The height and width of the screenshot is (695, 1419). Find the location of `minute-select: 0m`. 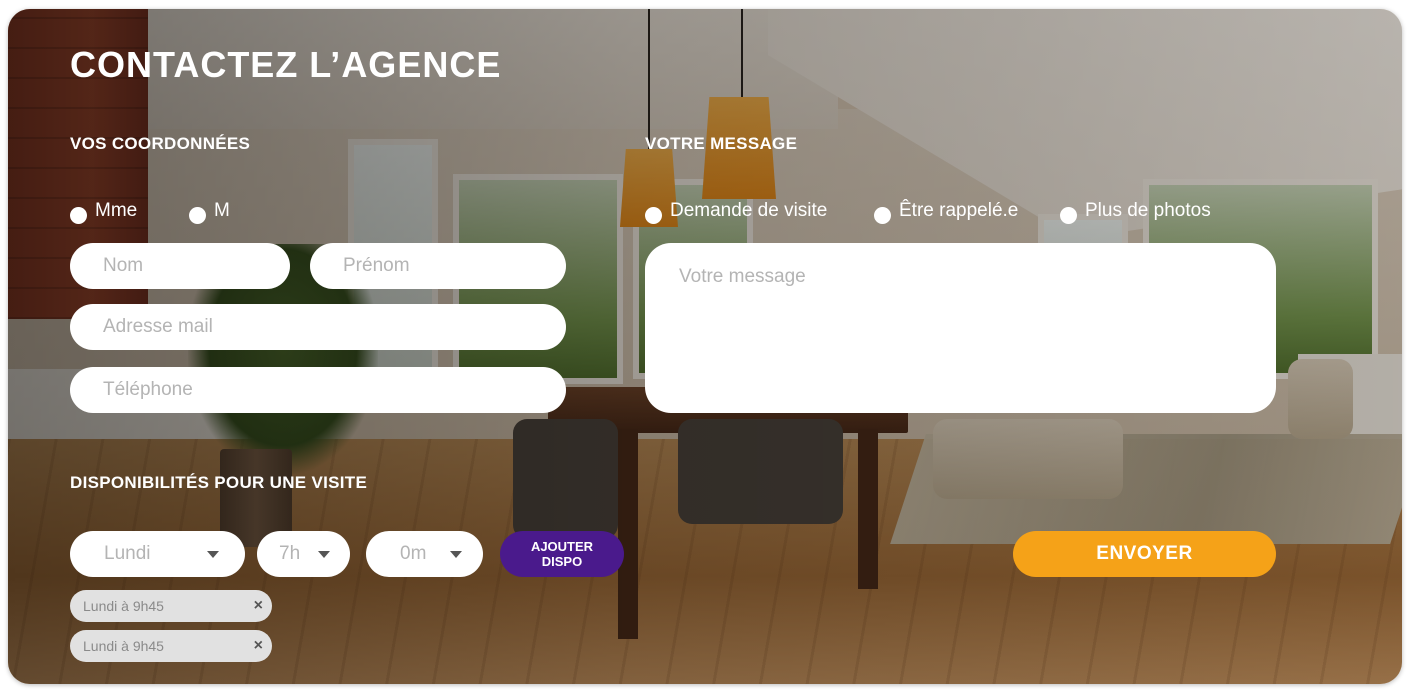

minute-select: 0m is located at coordinates (424, 554).